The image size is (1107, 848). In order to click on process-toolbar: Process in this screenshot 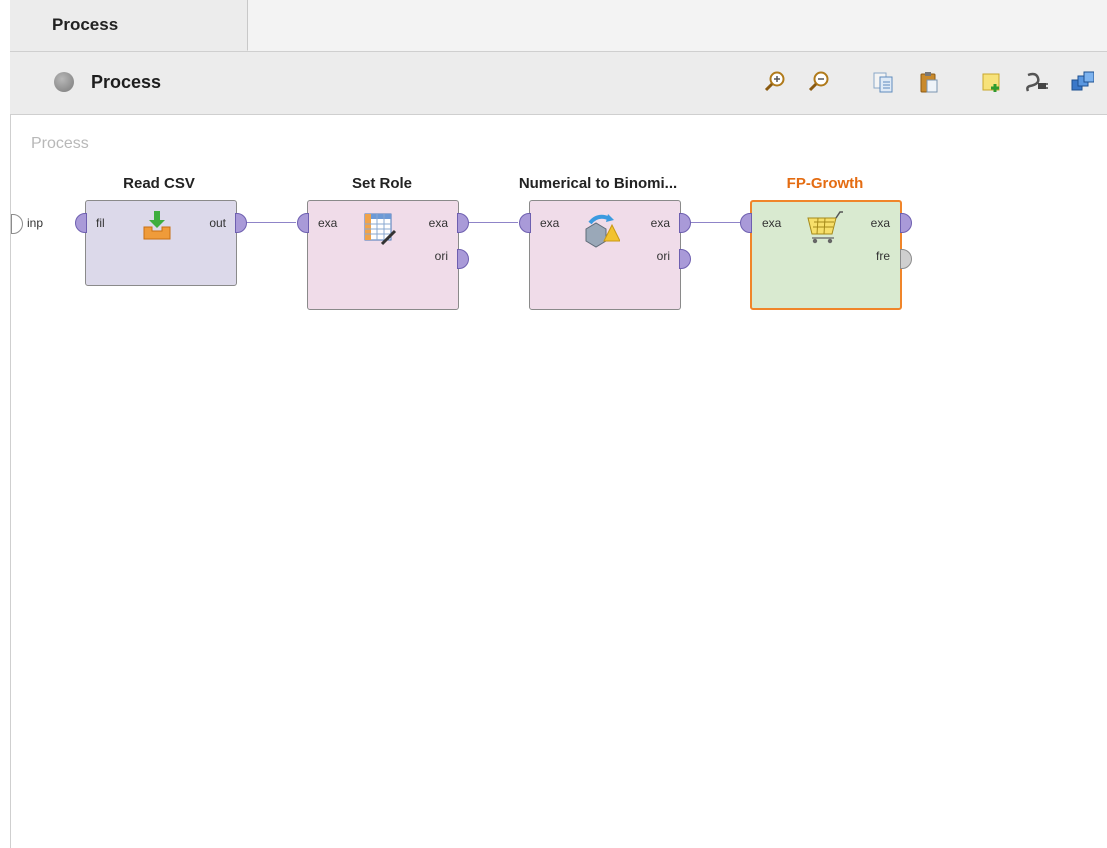, I will do `click(558, 83)`.